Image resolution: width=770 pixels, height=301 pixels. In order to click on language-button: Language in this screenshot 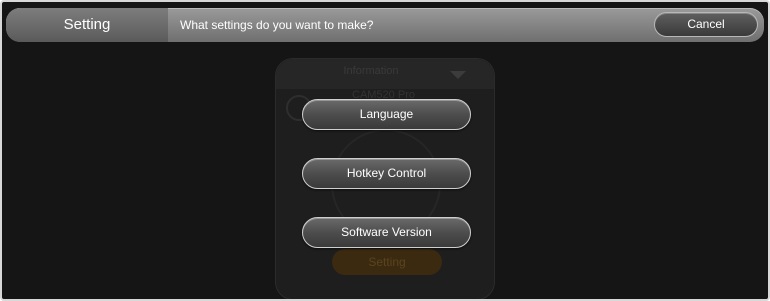, I will do `click(386, 114)`.